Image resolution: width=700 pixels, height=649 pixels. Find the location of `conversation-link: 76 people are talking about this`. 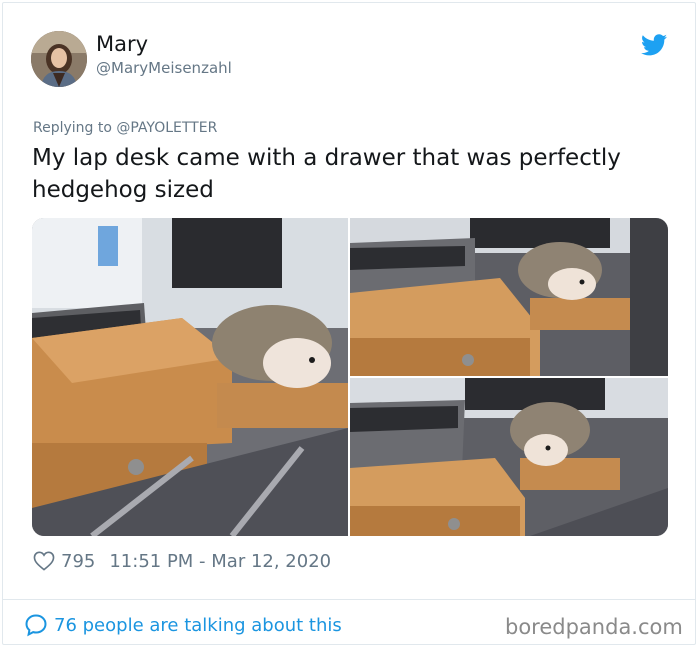

conversation-link: 76 people are talking about this is located at coordinates (183, 625).